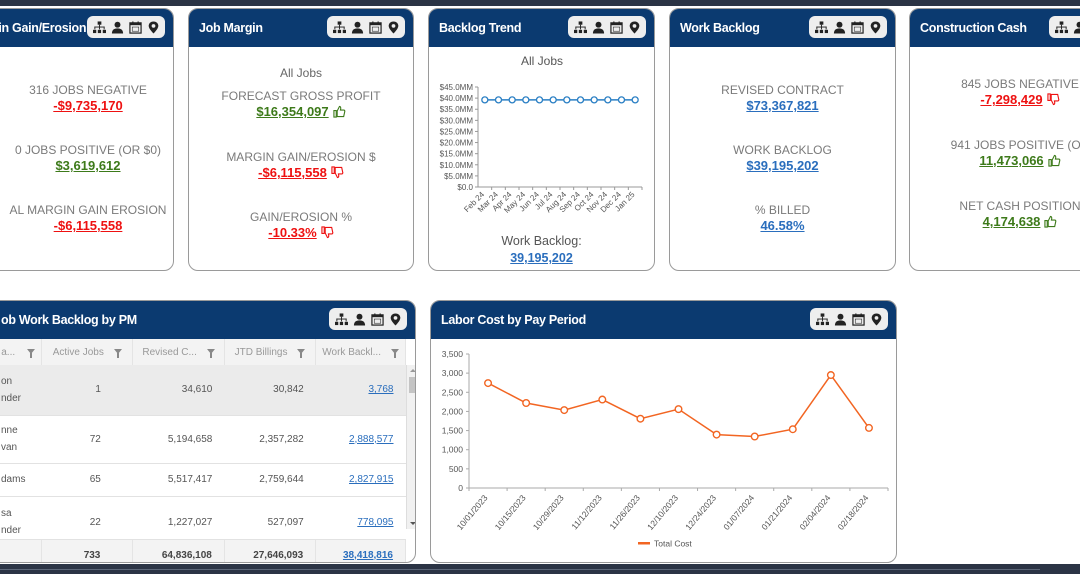  I want to click on kpi-value: 11,473,066, so click(1011, 160).